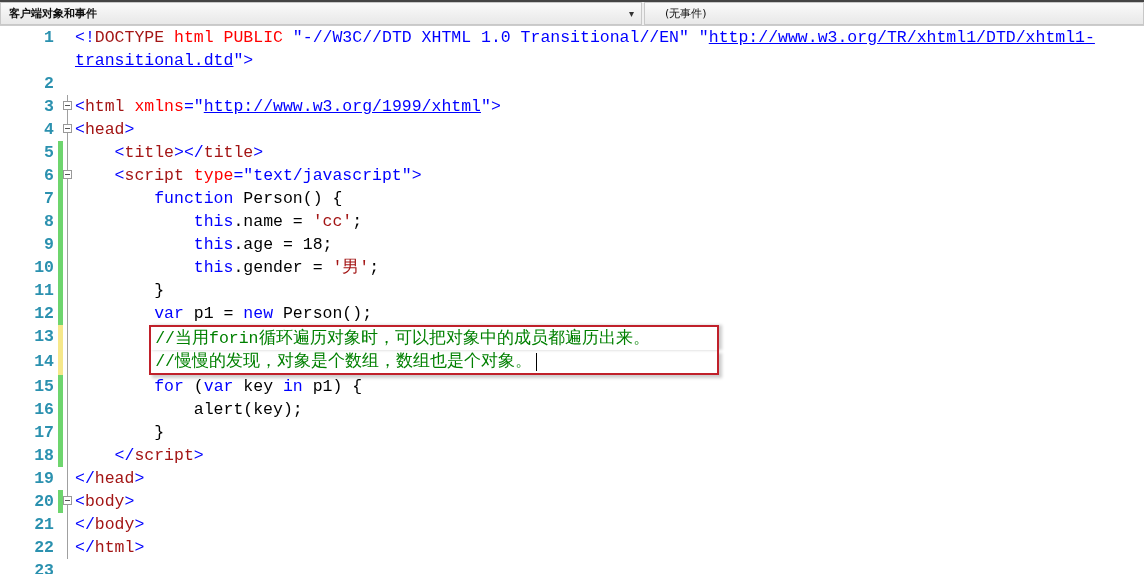 Image resolution: width=1144 pixels, height=574 pixels. Describe the element at coordinates (268, 175) in the screenshot. I see `code-line: <script type="text/javascript">` at that location.